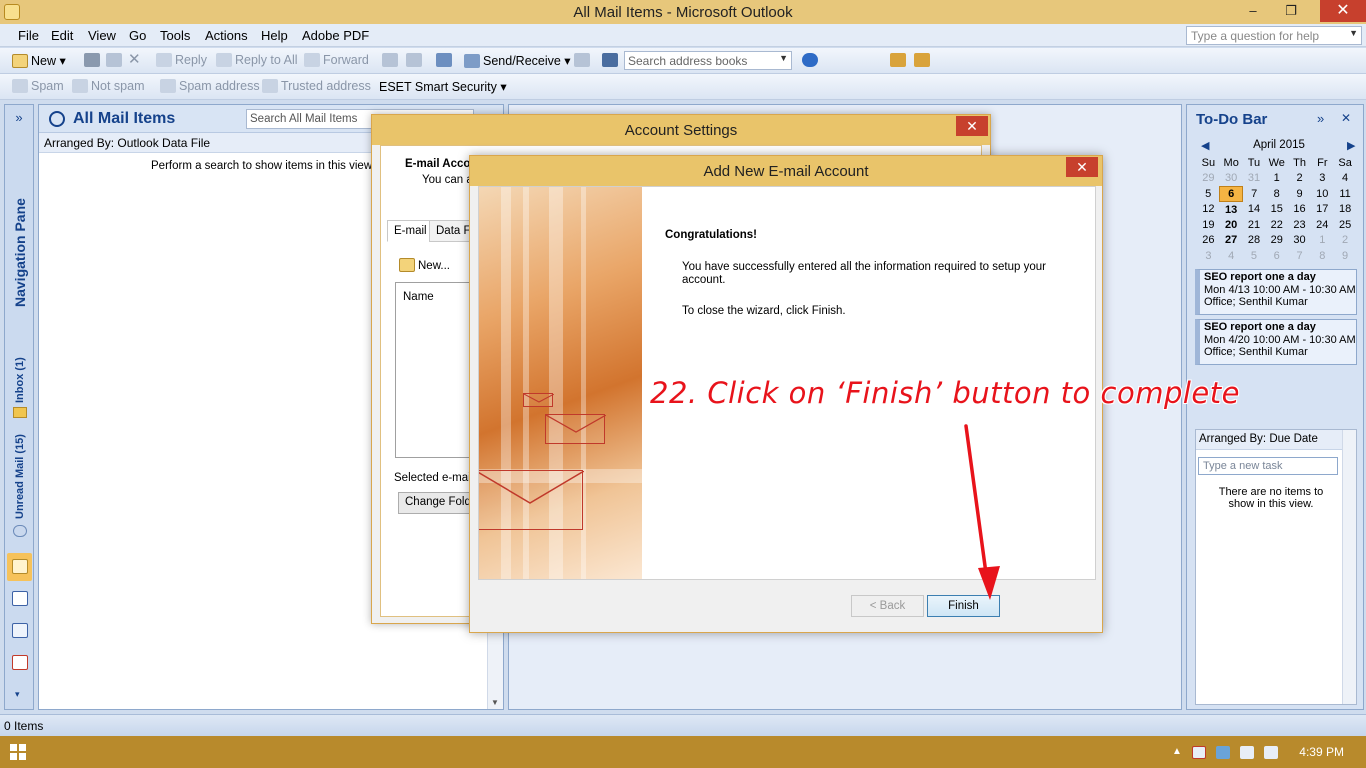 This screenshot has width=1366, height=768. Describe the element at coordinates (134, 59) in the screenshot. I see `delete-icon: ✕` at that location.